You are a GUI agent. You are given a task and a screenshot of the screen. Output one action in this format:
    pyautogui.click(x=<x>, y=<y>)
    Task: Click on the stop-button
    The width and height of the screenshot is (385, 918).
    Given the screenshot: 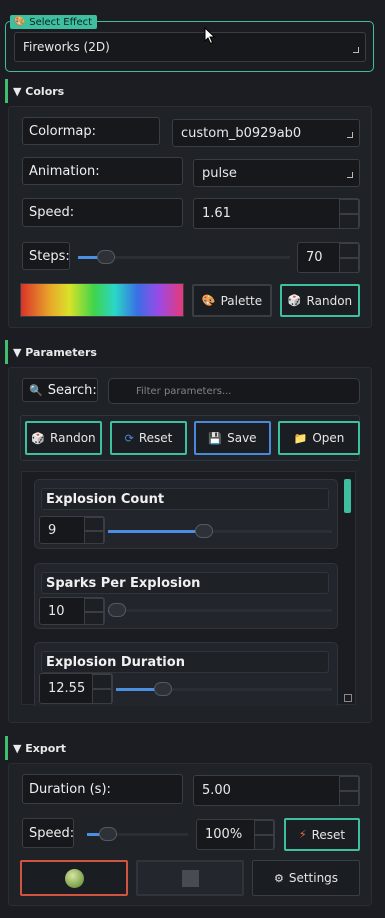 What is the action you would take?
    pyautogui.click(x=190, y=878)
    